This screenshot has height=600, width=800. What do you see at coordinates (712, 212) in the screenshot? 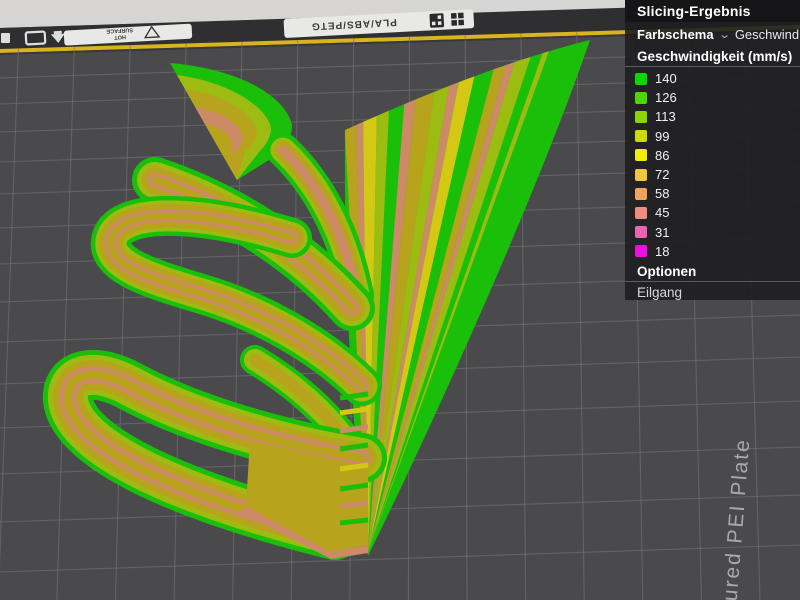
I see `legend-item: 45` at bounding box center [712, 212].